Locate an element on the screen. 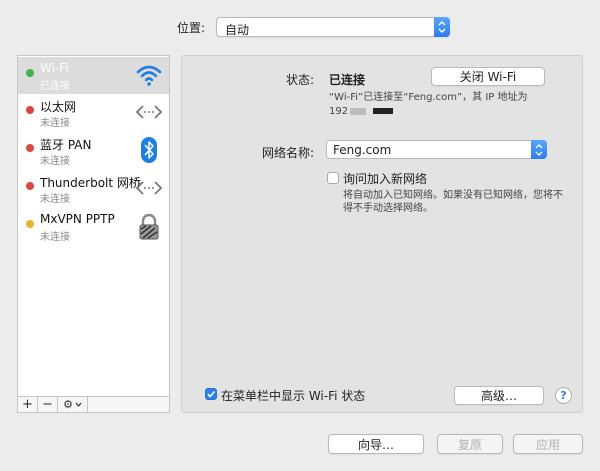 The image size is (600, 471). service-item-thunderbolt-bridge: Thunderbolt 网桥 未连接 is located at coordinates (93, 188).